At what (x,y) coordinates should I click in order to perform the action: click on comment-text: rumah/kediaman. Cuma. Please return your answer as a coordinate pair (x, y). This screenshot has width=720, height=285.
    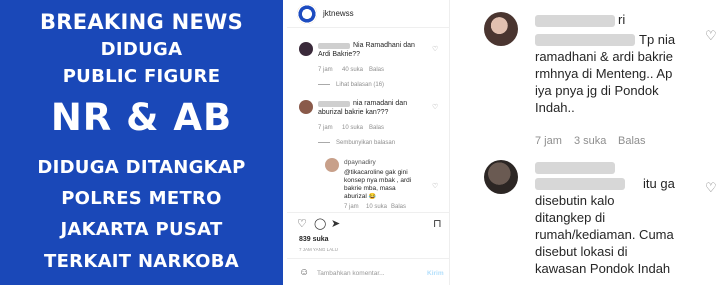
    Looking at the image, I should click on (604, 234).